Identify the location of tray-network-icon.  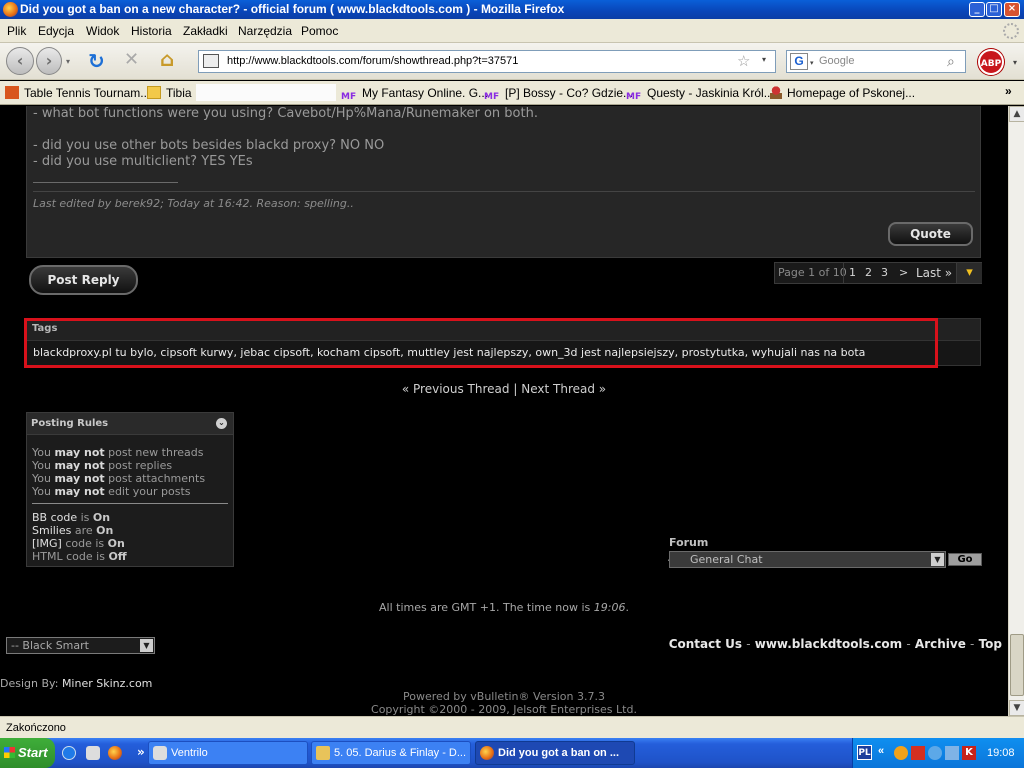
(935, 753).